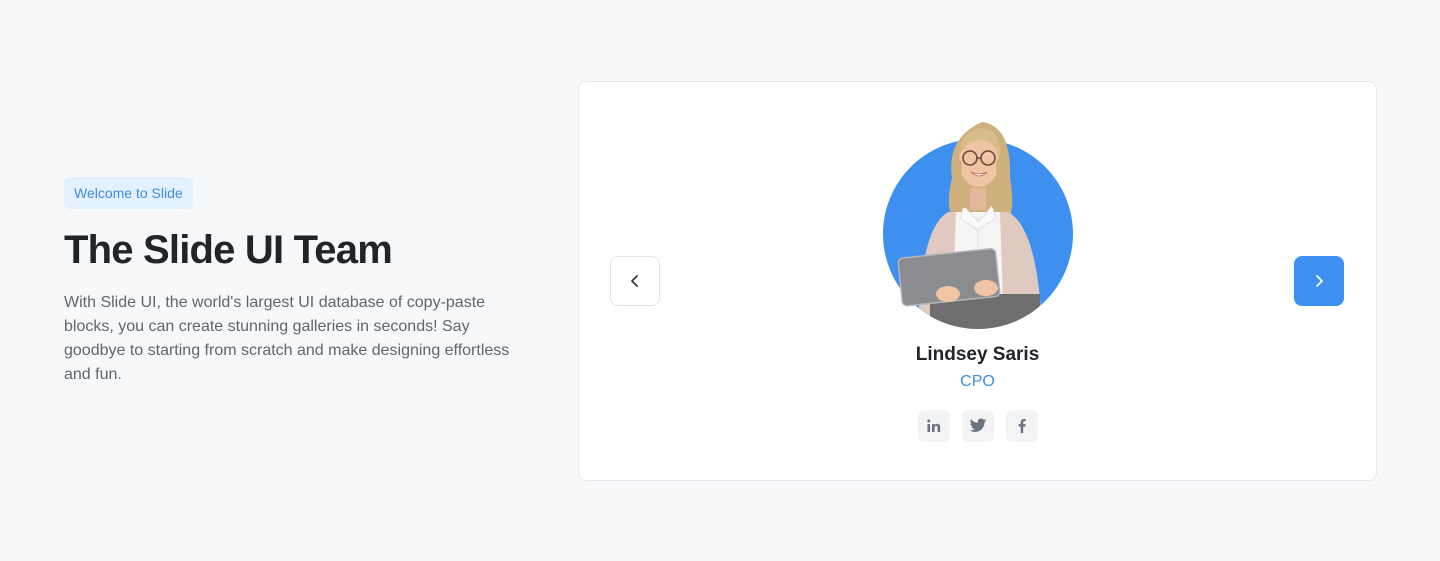  I want to click on facebook-icon, so click(1022, 426).